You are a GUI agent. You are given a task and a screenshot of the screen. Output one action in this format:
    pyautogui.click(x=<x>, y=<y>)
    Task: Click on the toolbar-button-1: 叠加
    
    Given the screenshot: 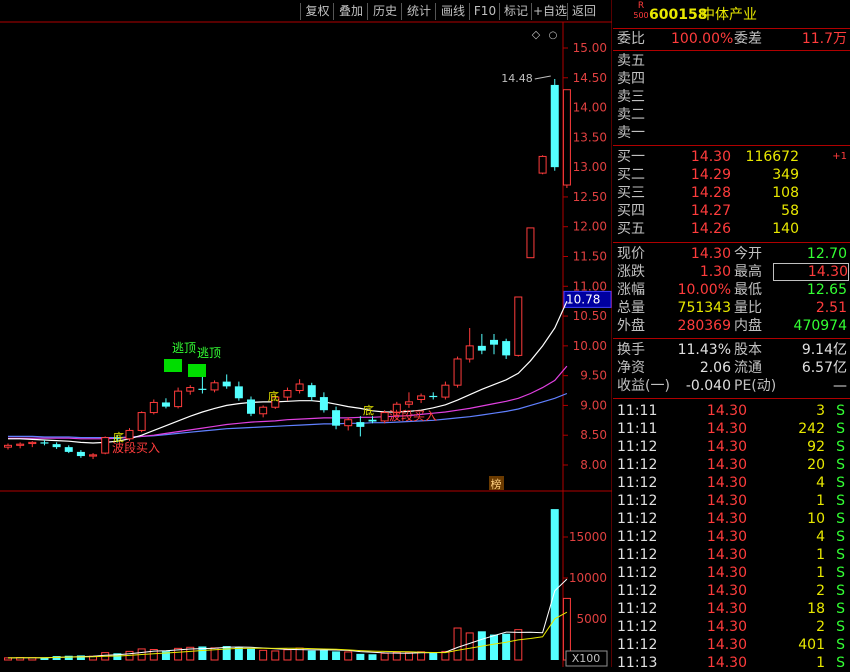 What is the action you would take?
    pyautogui.click(x=350, y=11)
    